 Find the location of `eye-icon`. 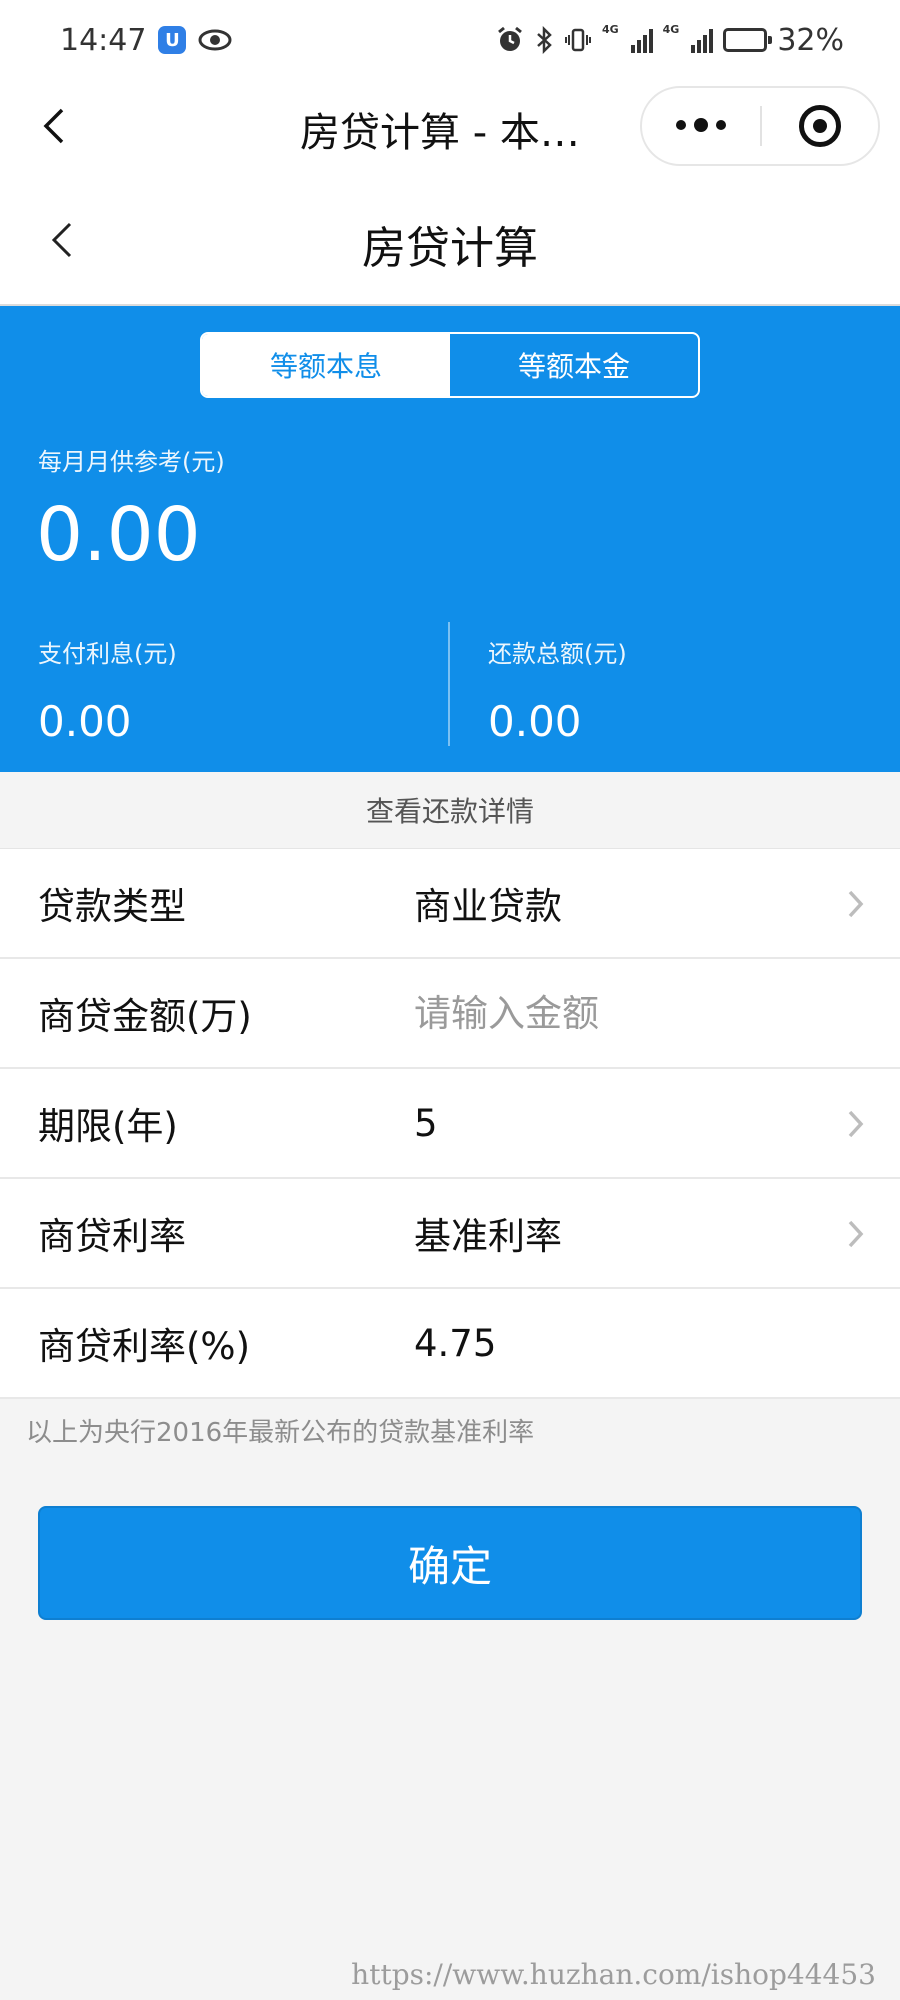

eye-icon is located at coordinates (215, 40).